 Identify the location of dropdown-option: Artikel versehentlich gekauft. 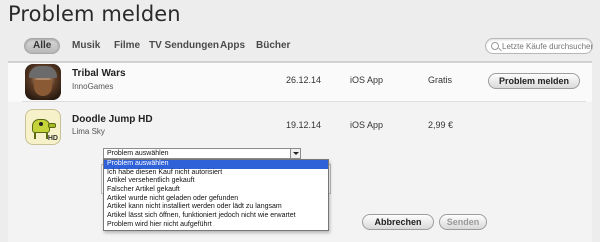
(216, 181).